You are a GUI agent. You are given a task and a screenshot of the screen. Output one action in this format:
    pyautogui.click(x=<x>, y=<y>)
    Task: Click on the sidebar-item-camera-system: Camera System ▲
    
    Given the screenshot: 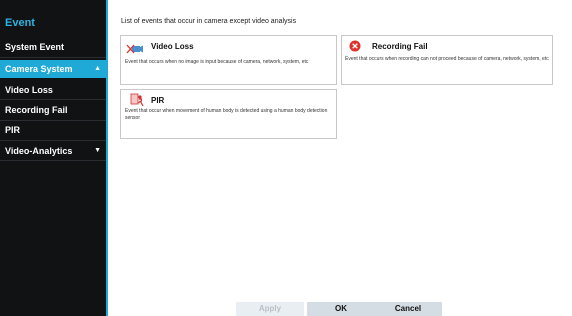 What is the action you would take?
    pyautogui.click(x=53, y=69)
    